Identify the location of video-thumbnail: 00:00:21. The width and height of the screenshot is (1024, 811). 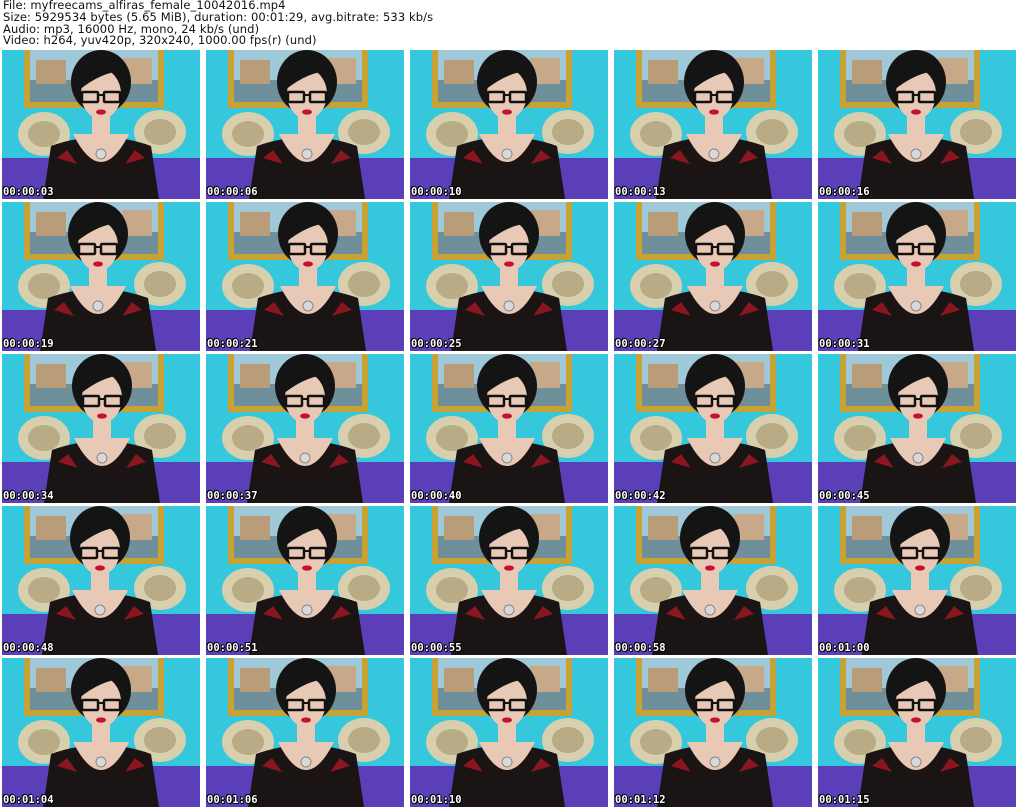
(305, 276).